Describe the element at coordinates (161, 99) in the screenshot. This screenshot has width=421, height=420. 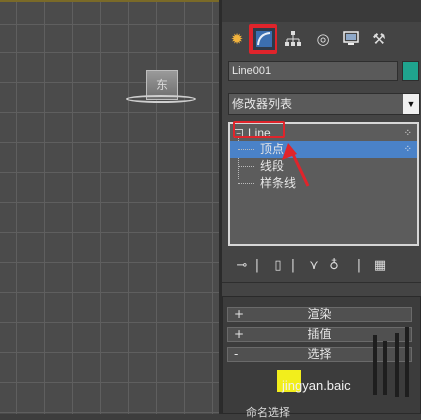
I see `viewcube-ring` at that location.